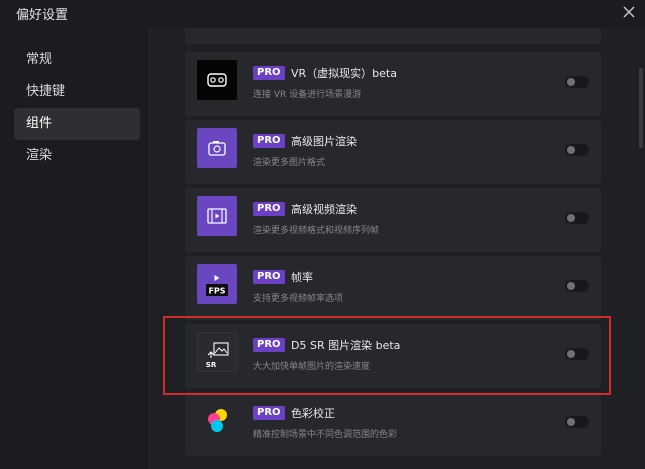 Image resolution: width=645 pixels, height=469 pixels. Describe the element at coordinates (577, 422) in the screenshot. I see `color-correction-toggle` at that location.